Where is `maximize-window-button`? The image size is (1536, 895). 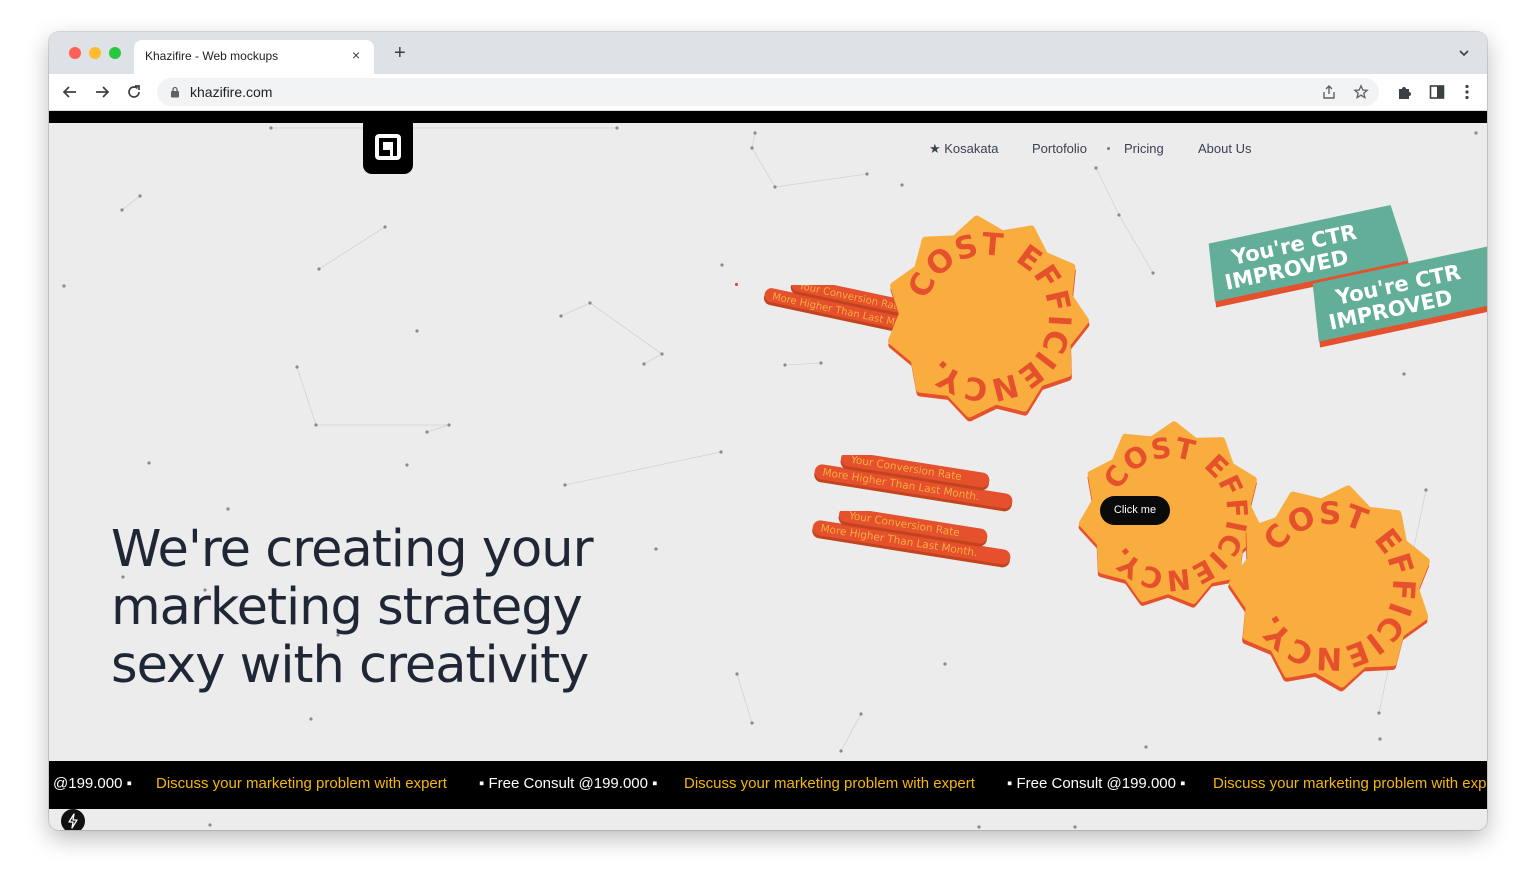 maximize-window-button is located at coordinates (115, 53).